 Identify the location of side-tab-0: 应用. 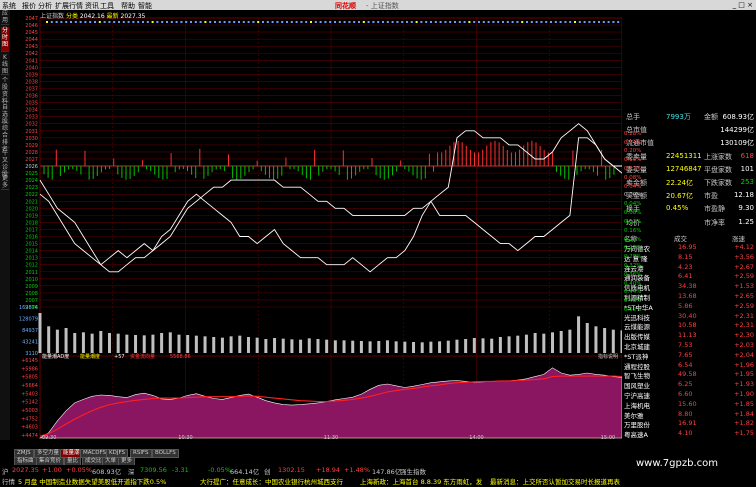
(5, 17).